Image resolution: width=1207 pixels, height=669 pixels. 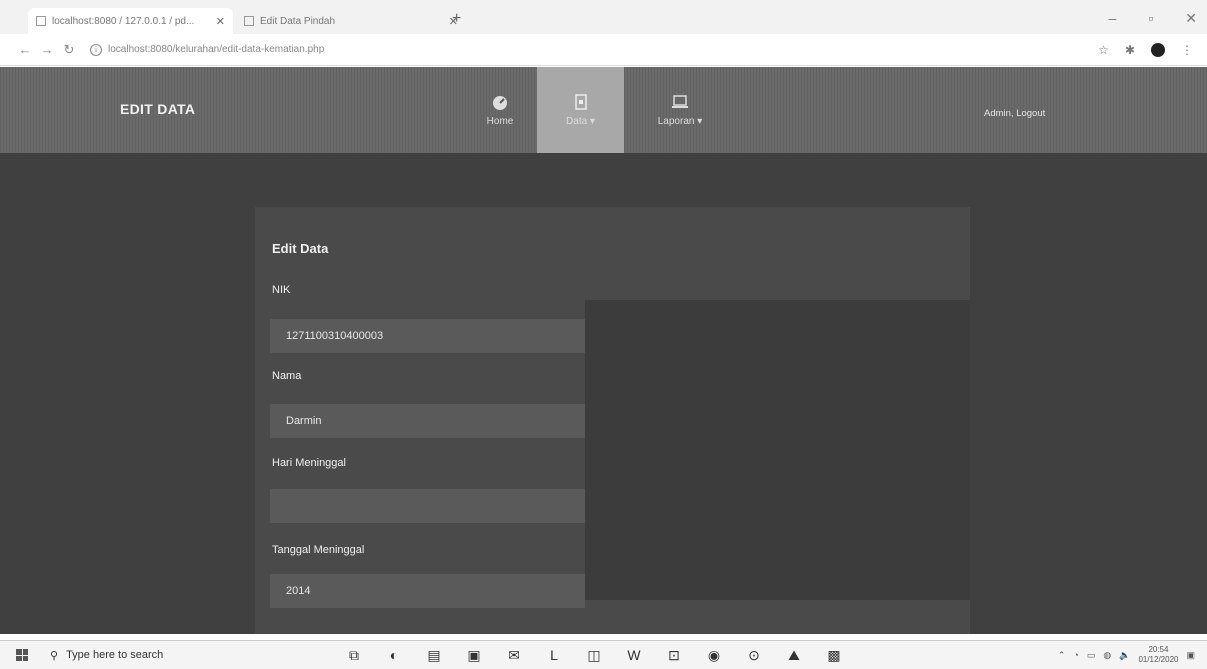 What do you see at coordinates (834, 655) in the screenshot?
I see `app-icon: ▩` at bounding box center [834, 655].